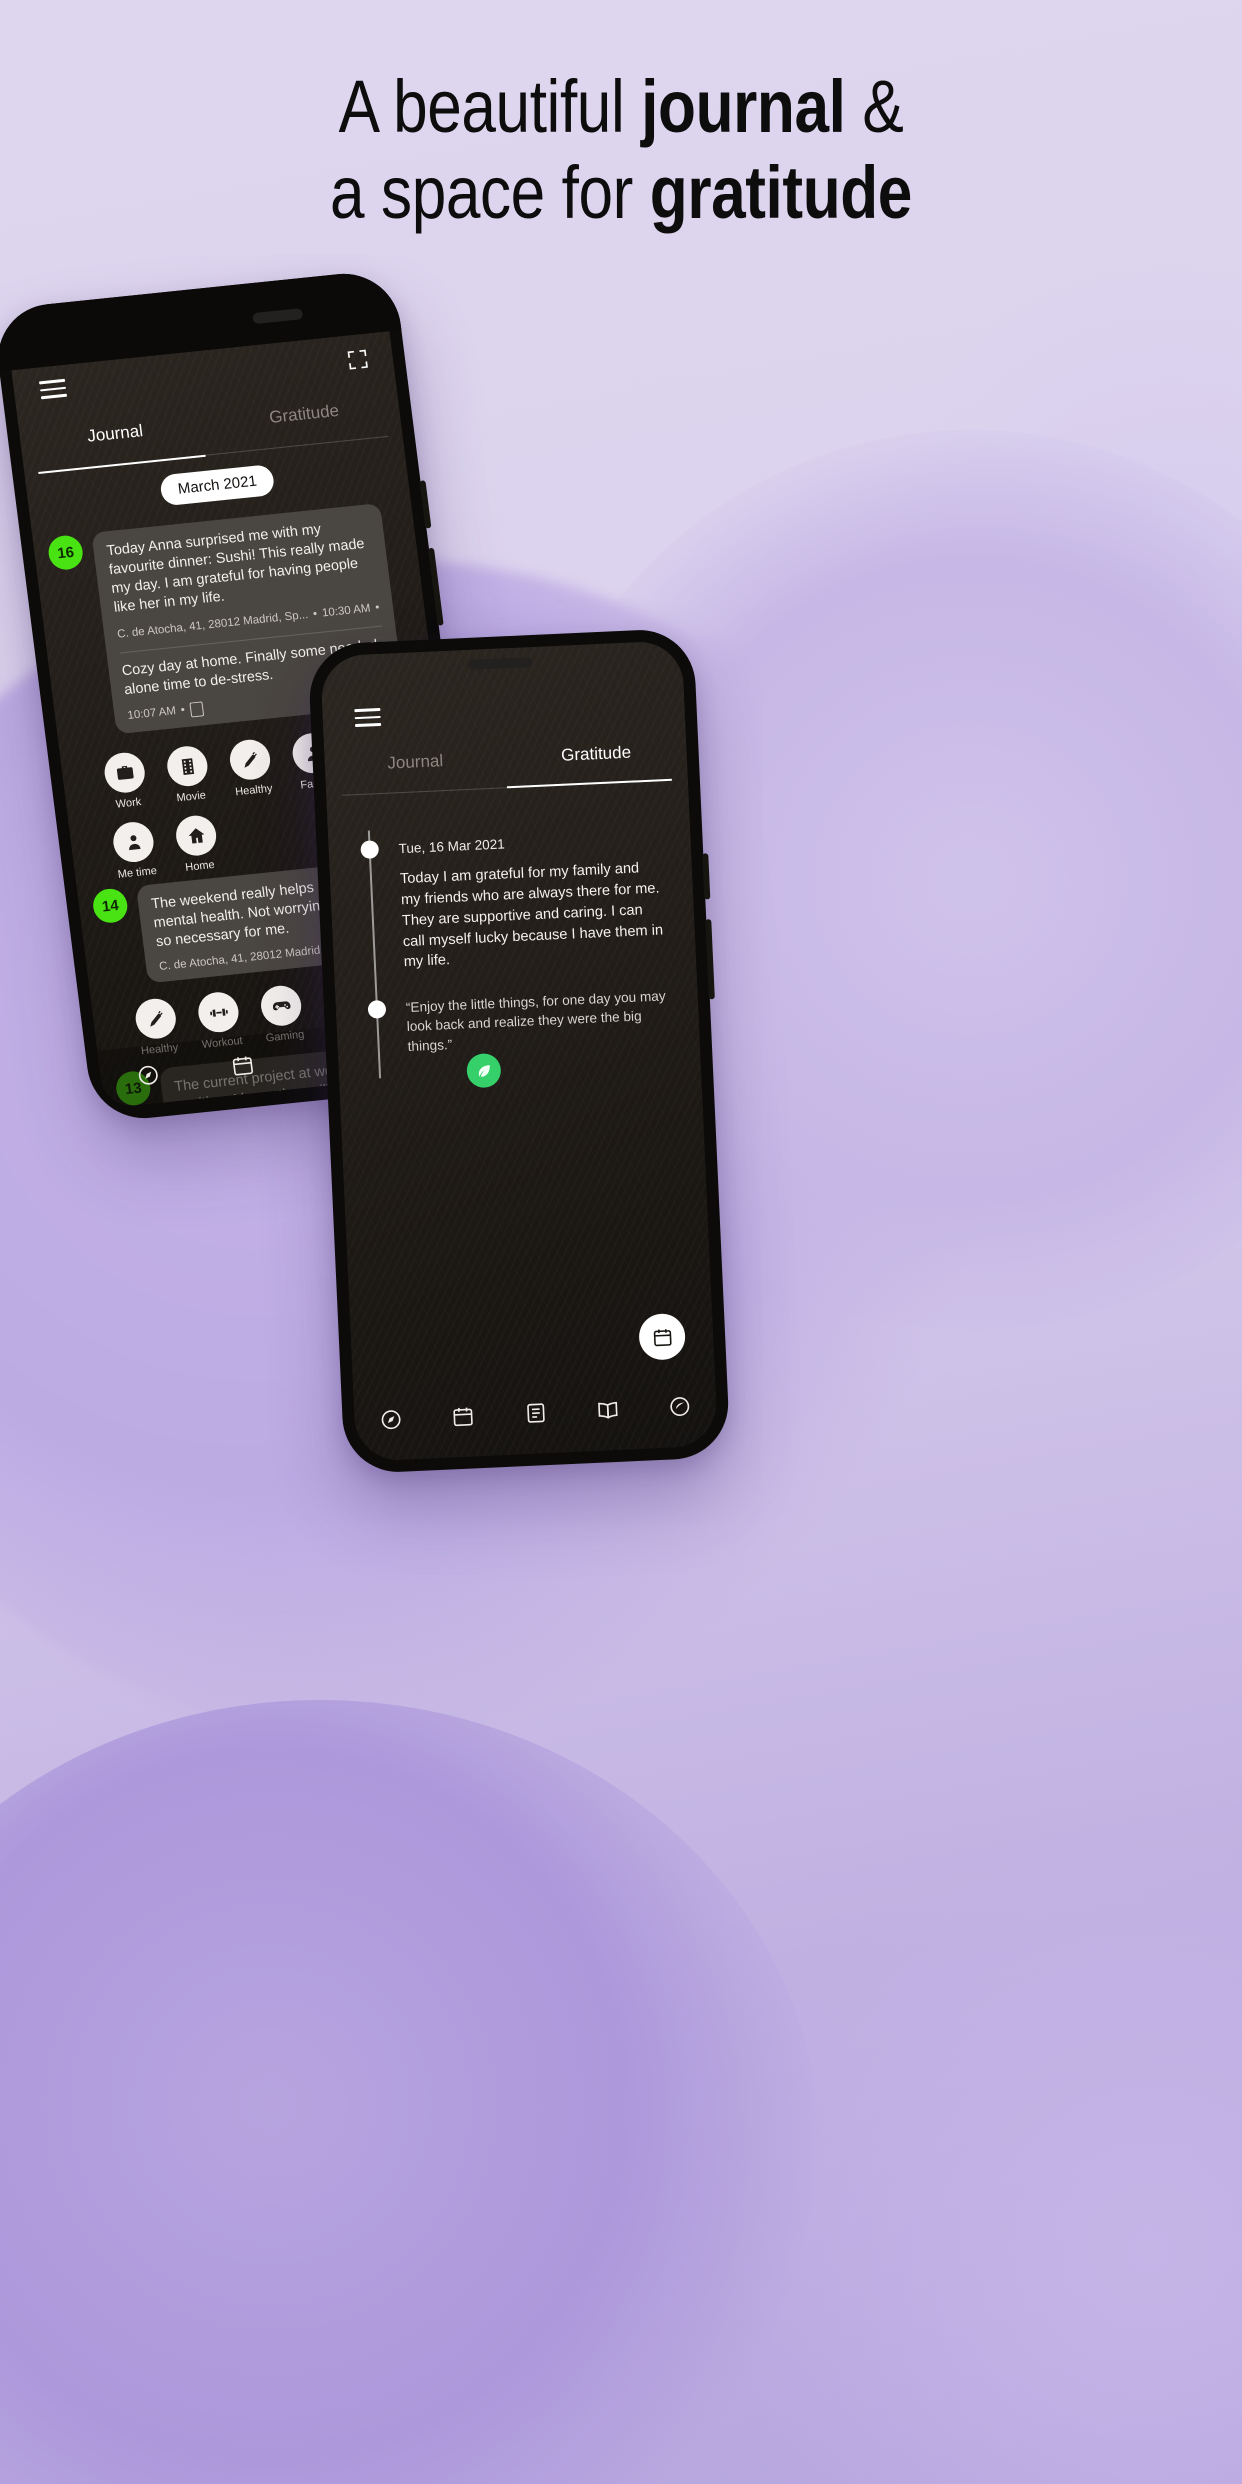 The height and width of the screenshot is (2484, 1242). I want to click on leaf-icon, so click(484, 1070).